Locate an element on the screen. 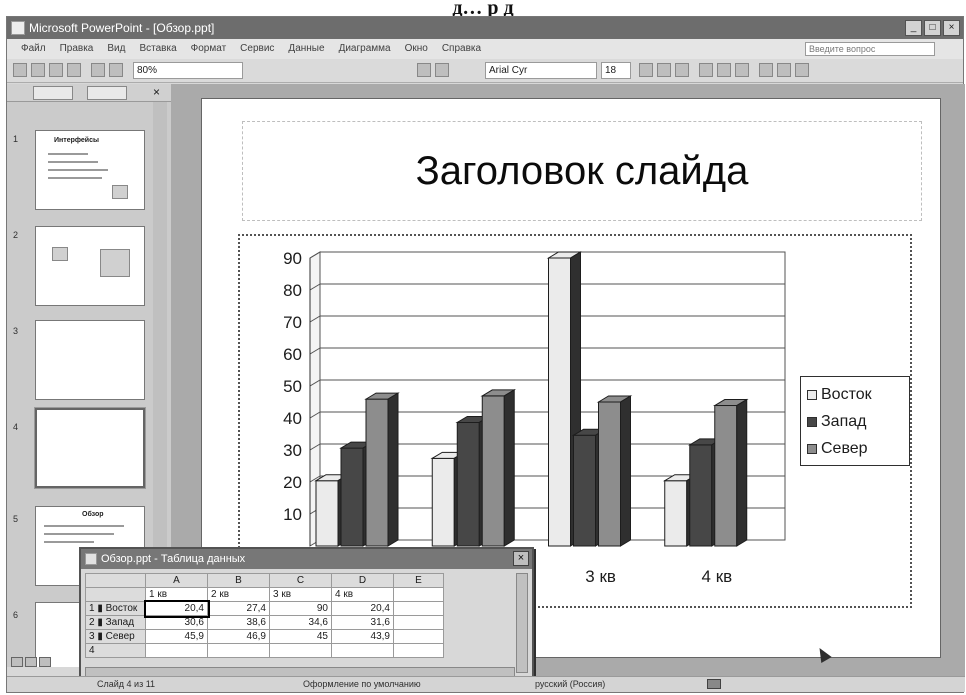 This screenshot has width=966, height=695. cell: 2 кв is located at coordinates (238, 594).